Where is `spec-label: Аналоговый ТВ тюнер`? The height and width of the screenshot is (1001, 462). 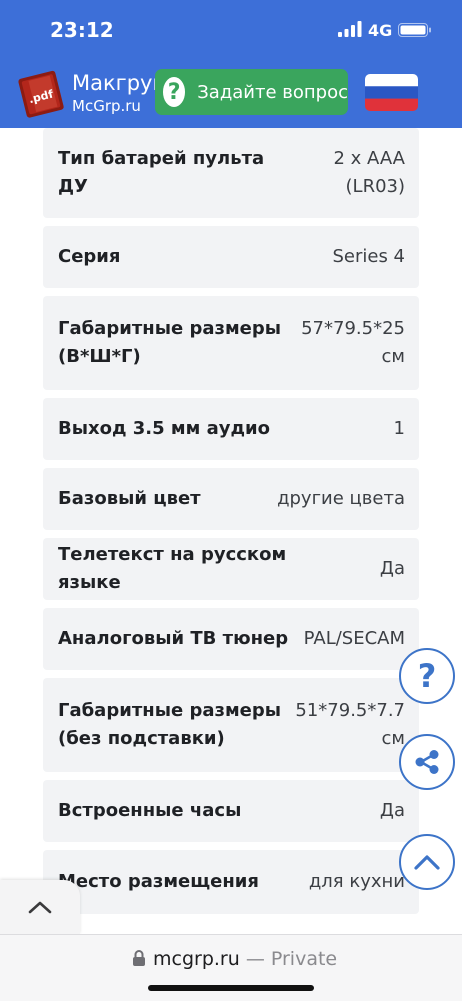
spec-label: Аналоговый ТВ тюнер is located at coordinates (173, 638).